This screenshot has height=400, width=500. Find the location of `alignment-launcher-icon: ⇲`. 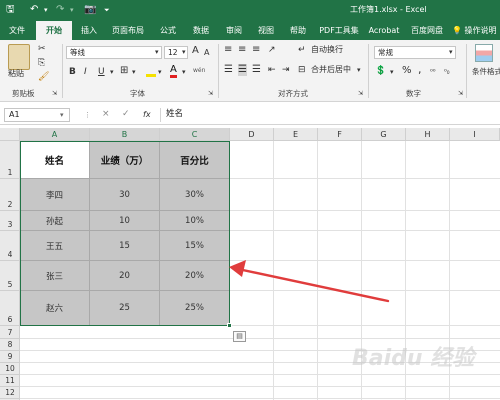

alignment-launcher-icon: ⇲ is located at coordinates (360, 94).